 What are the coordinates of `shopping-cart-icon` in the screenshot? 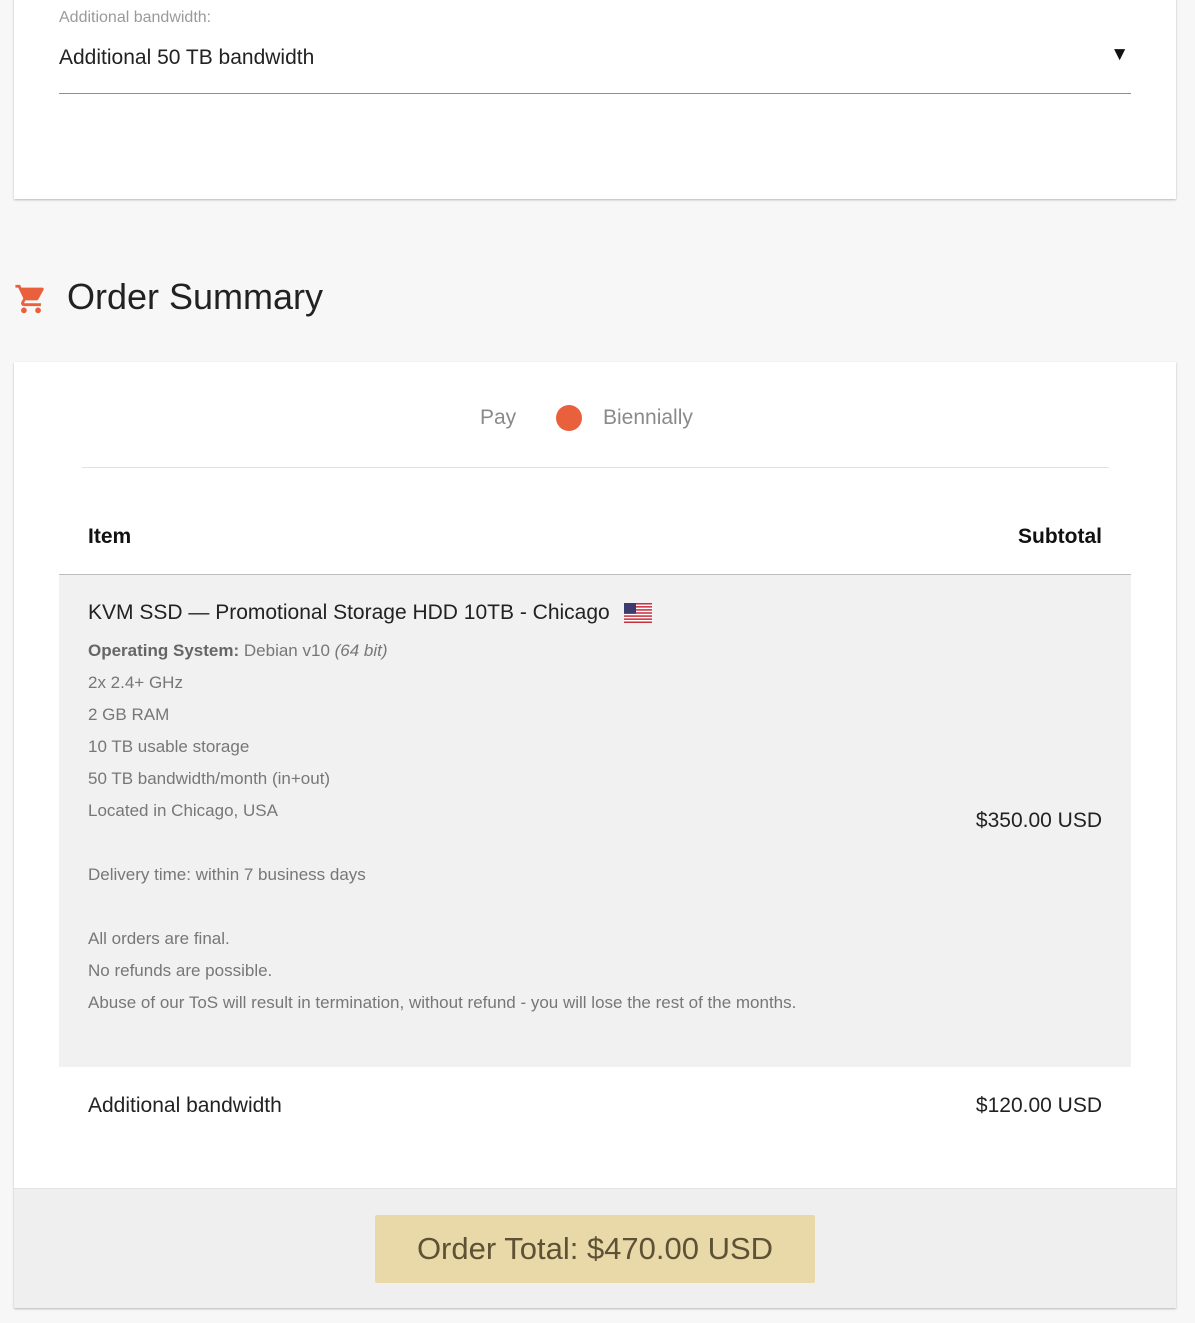 It's located at (29, 299).